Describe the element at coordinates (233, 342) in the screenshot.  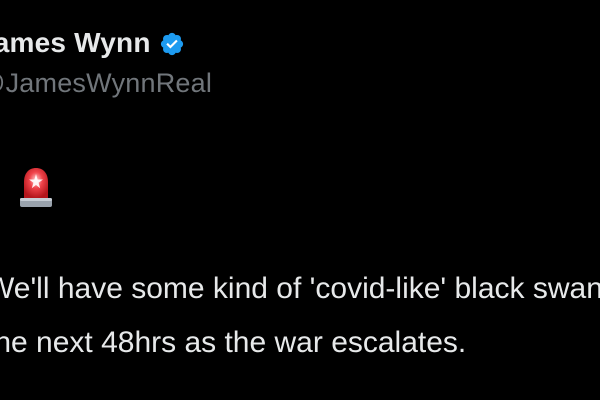
I see `tweet-text-line: the next 48hrs as the war escalates.` at that location.